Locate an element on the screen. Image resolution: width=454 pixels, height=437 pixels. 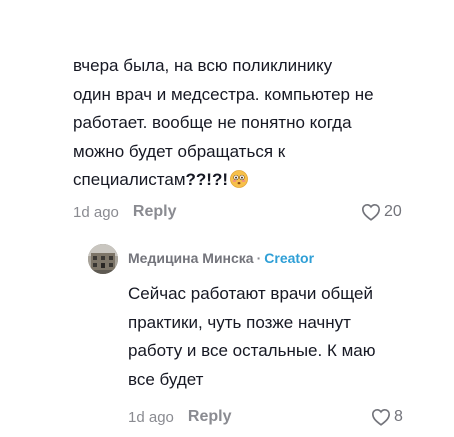
creator-avatar is located at coordinates (103, 259).